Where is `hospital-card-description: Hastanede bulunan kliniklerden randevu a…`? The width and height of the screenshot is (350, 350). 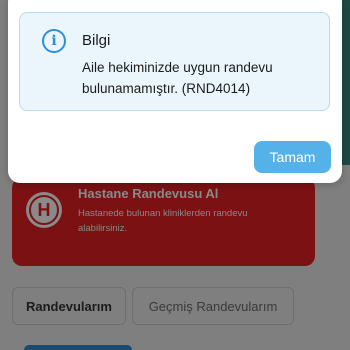 hospital-card-description: Hastanede bulunan kliniklerden randevu a… is located at coordinates (163, 221).